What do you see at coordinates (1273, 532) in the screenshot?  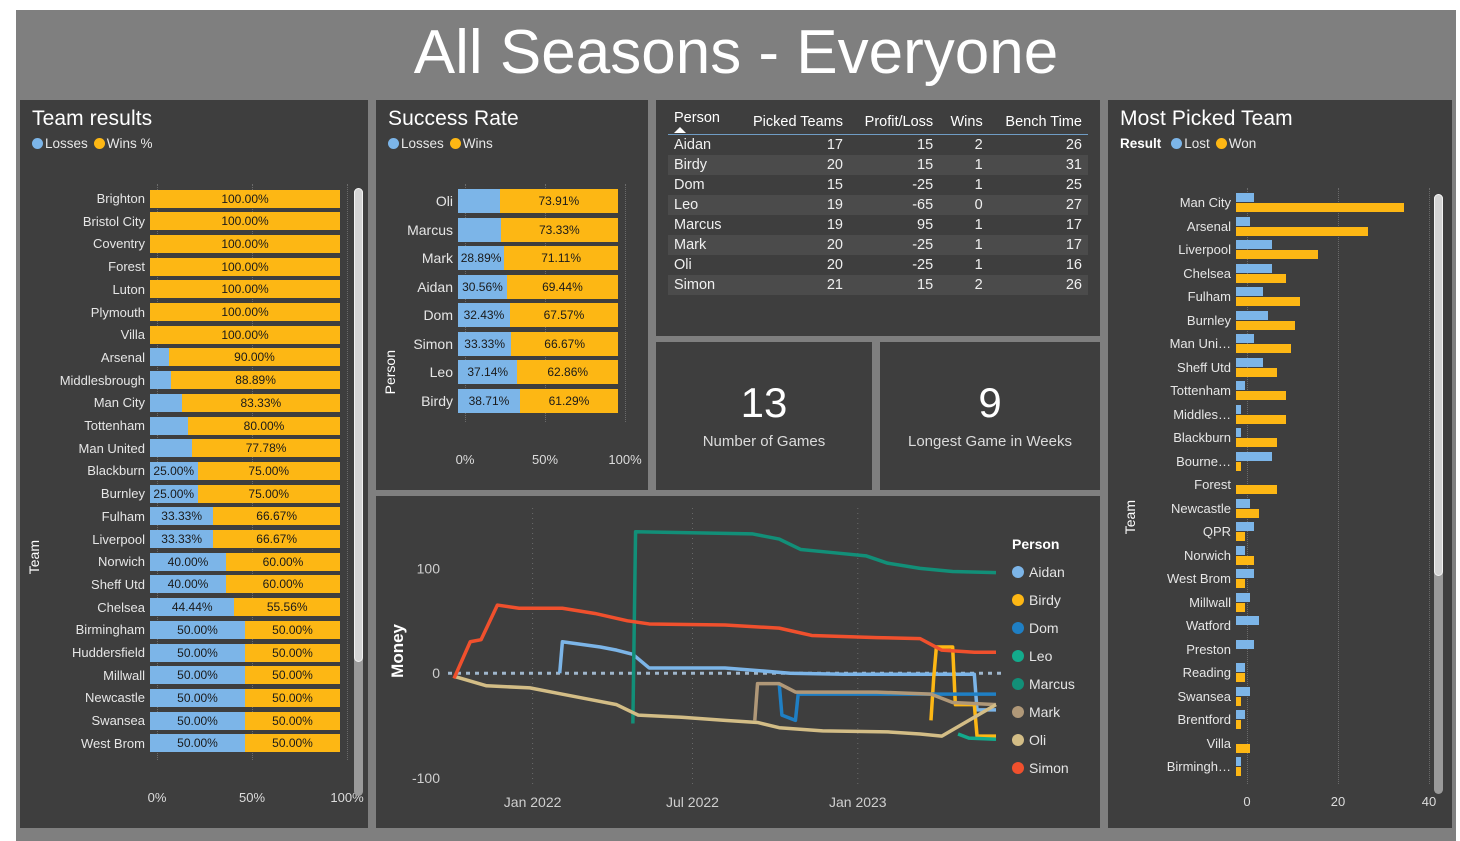 I see `most-picked-bar-row: QPR` at bounding box center [1273, 532].